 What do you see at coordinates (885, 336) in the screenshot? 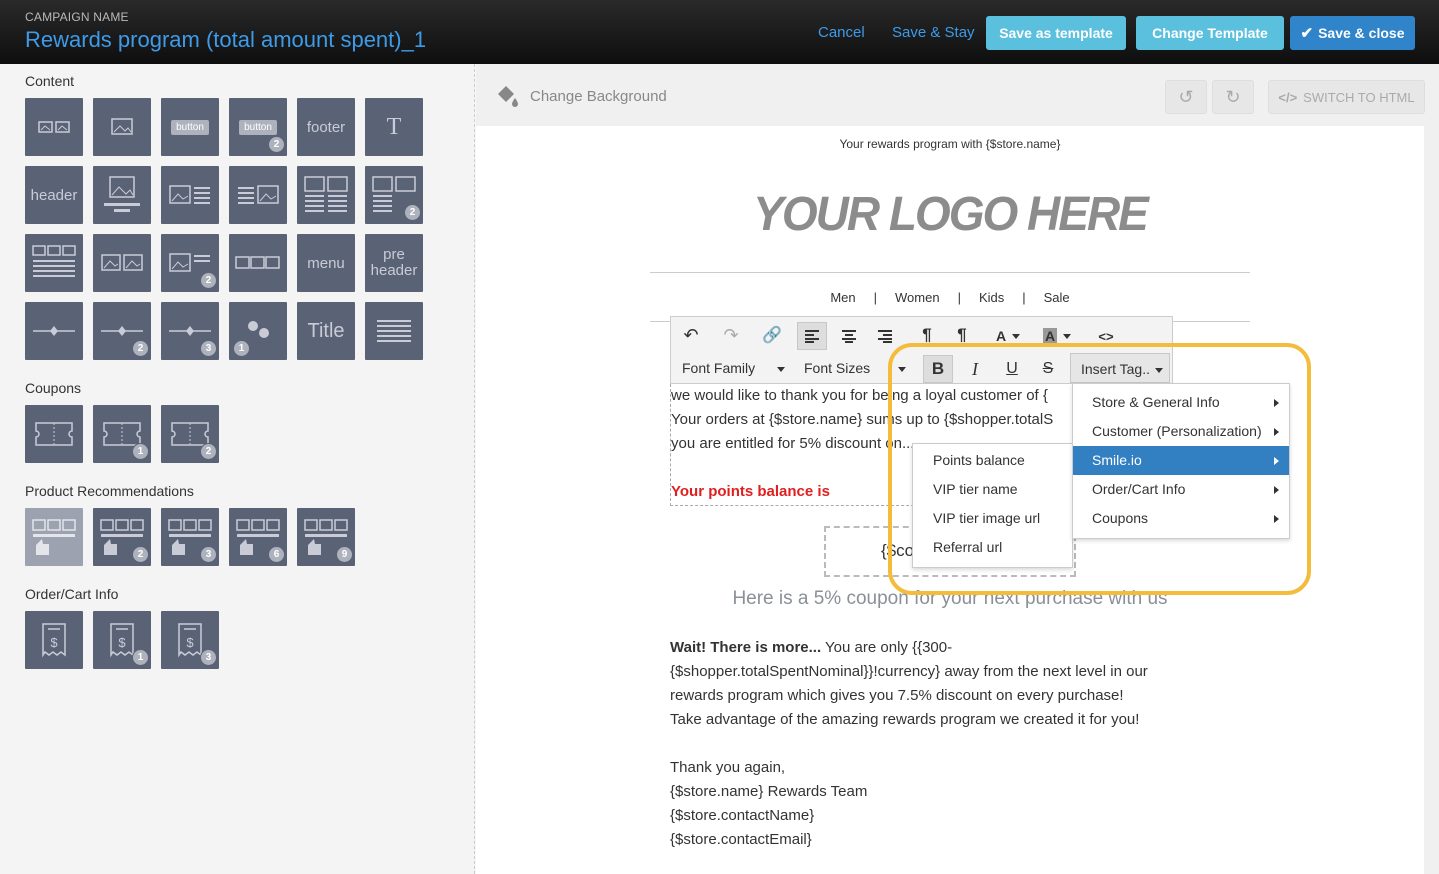
I see `align-right-icon` at bounding box center [885, 336].